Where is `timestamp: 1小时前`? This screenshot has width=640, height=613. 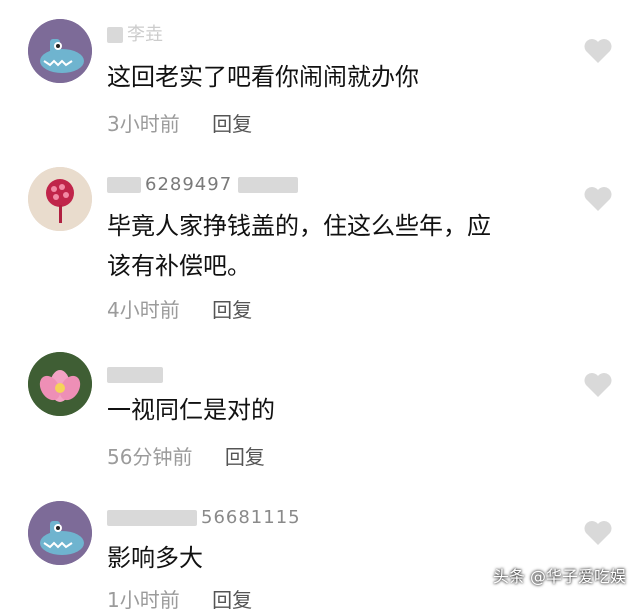 timestamp: 1小时前 is located at coordinates (143, 600).